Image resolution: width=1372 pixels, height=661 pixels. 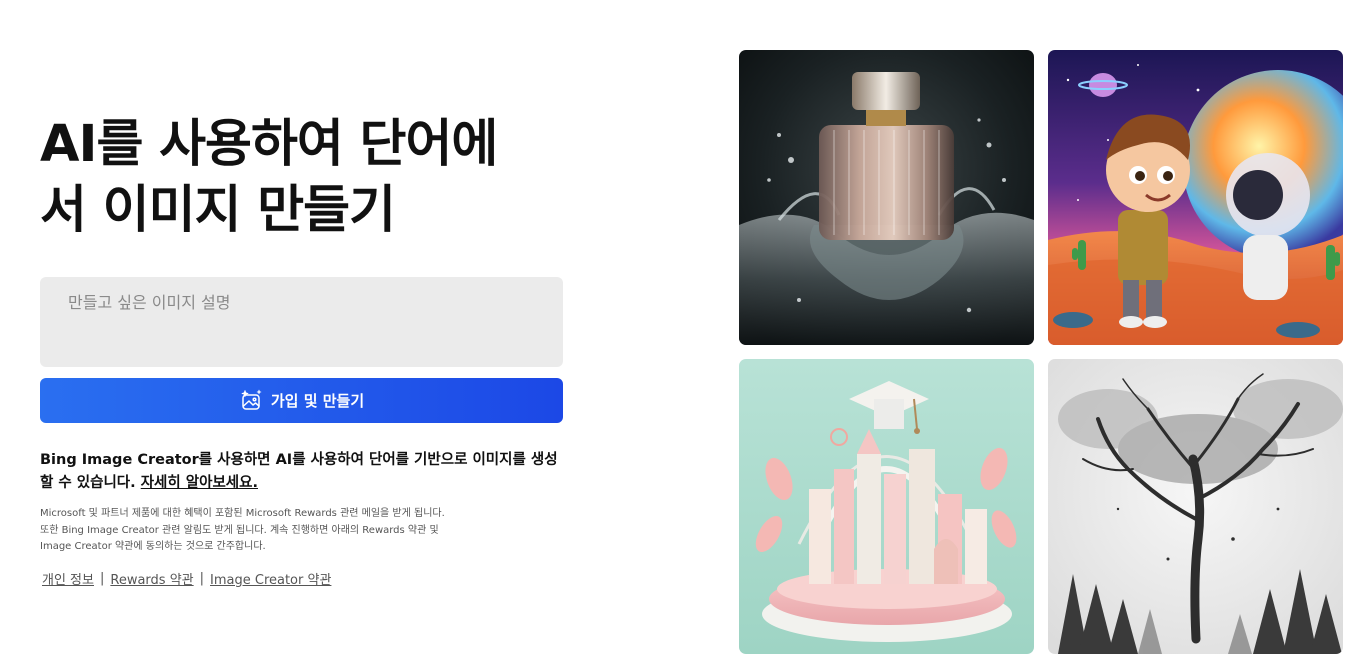 I want to click on join-and-create-button: 가입 및 만들기, so click(x=301, y=400).